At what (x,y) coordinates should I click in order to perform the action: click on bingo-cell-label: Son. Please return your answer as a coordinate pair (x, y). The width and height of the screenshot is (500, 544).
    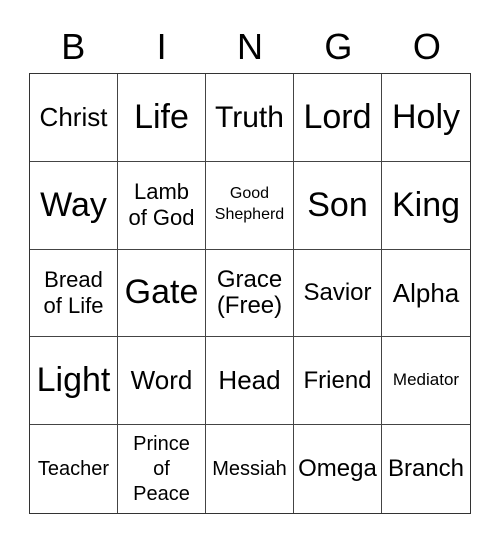
    Looking at the image, I should click on (337, 204).